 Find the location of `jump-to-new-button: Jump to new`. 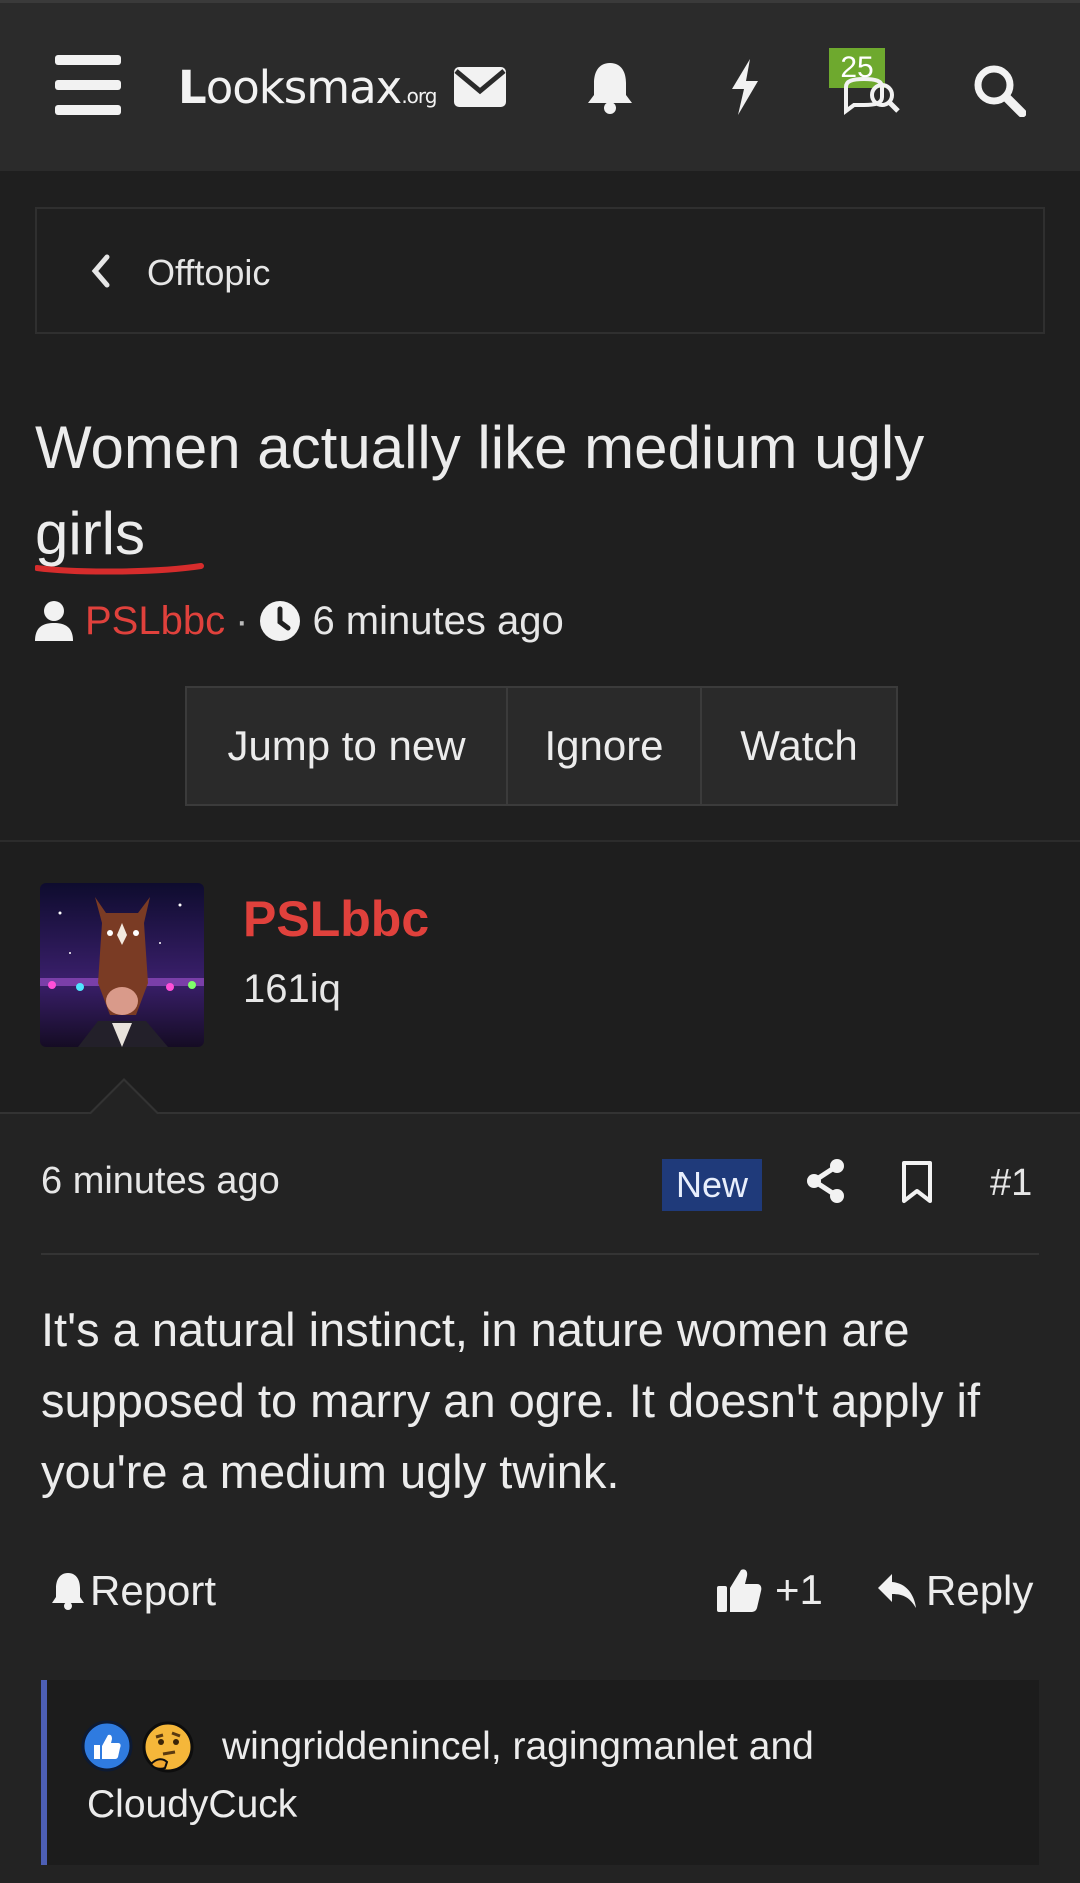

jump-to-new-button: Jump to new is located at coordinates (346, 746).